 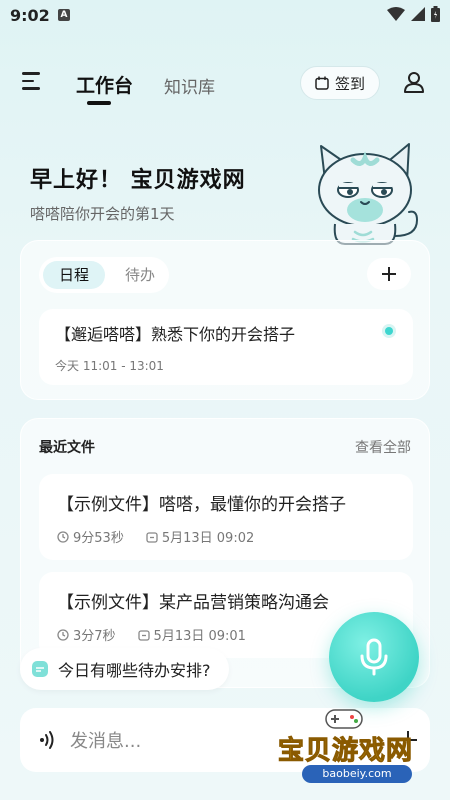 I want to click on watermark-logo: 宝贝游戏网 baobeiy.com, so click(x=360, y=750).